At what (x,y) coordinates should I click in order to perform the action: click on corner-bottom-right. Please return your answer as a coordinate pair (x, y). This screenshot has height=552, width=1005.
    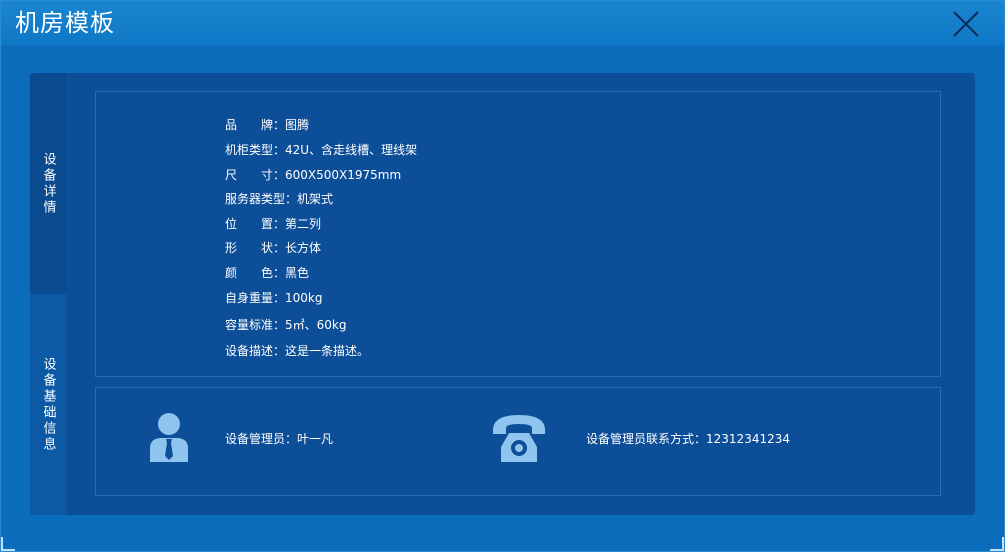
    Looking at the image, I should click on (997, 544).